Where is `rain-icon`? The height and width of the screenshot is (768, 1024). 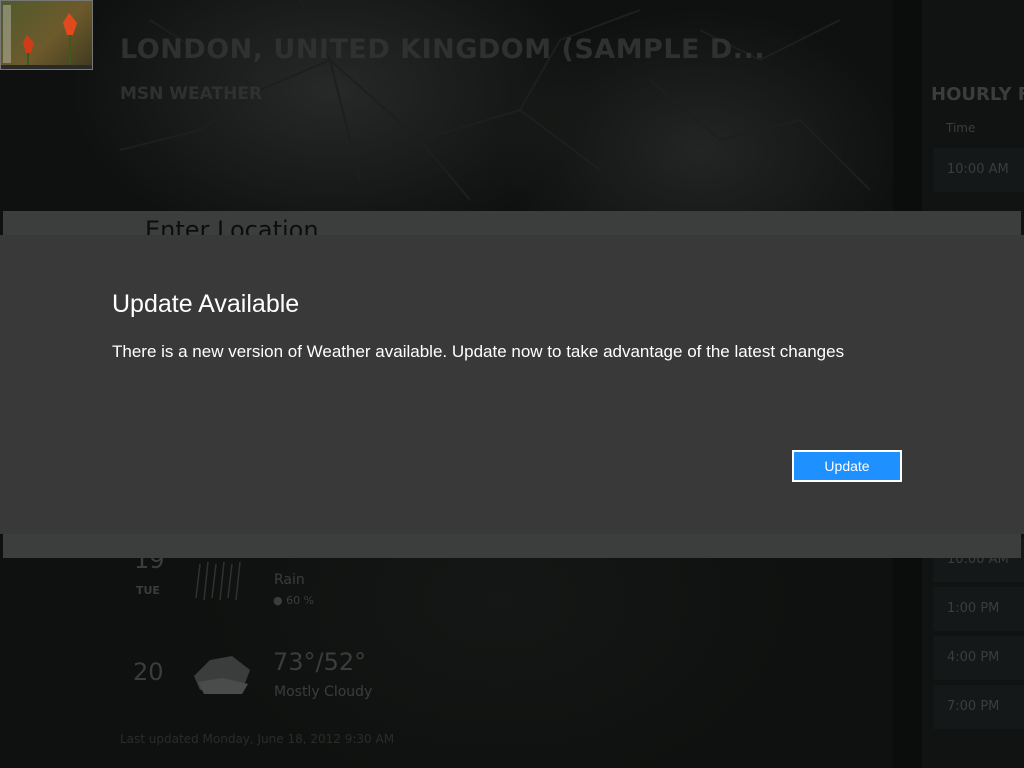 rain-icon is located at coordinates (218, 581).